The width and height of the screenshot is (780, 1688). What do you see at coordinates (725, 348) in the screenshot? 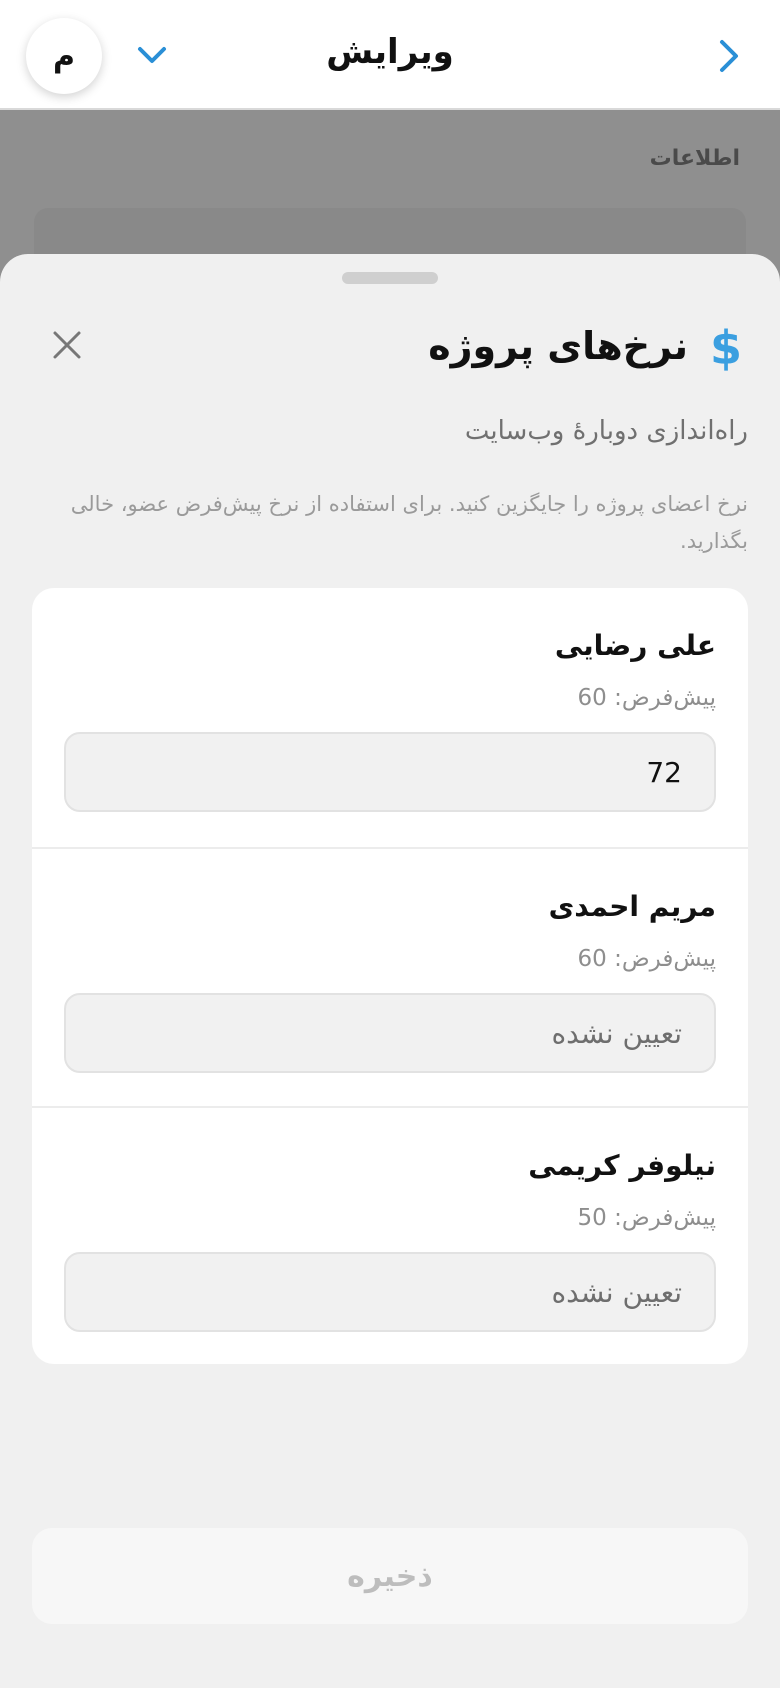
I see `dollar-icon: $` at bounding box center [725, 348].